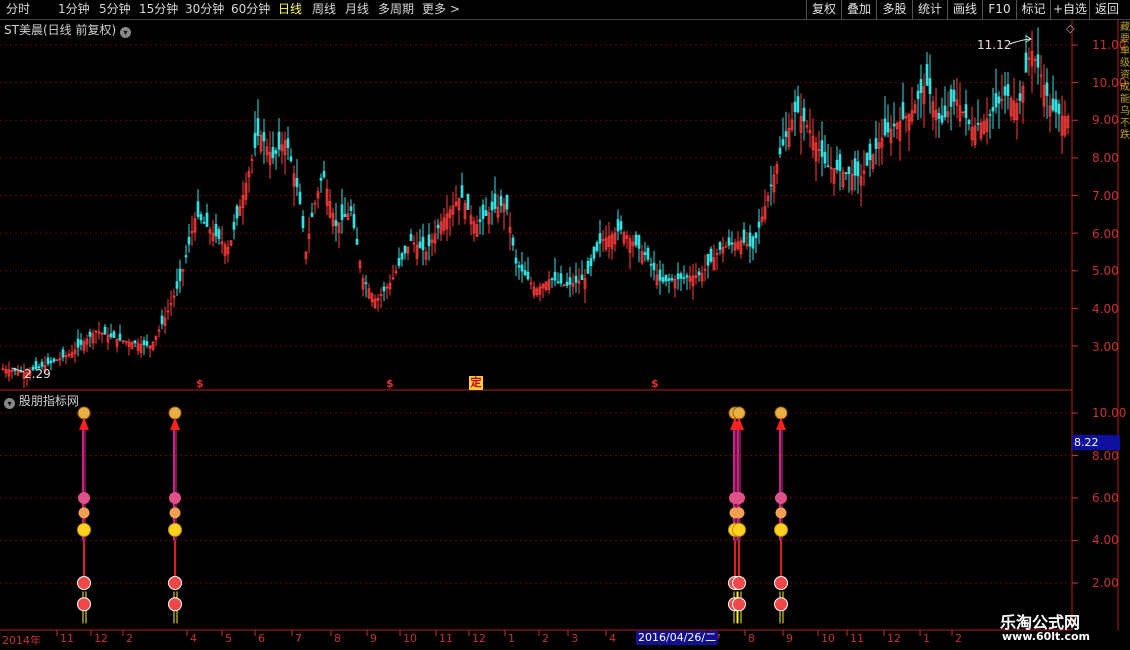 The height and width of the screenshot is (650, 1130). What do you see at coordinates (574, 638) in the screenshot?
I see `time-tick: 3` at bounding box center [574, 638].